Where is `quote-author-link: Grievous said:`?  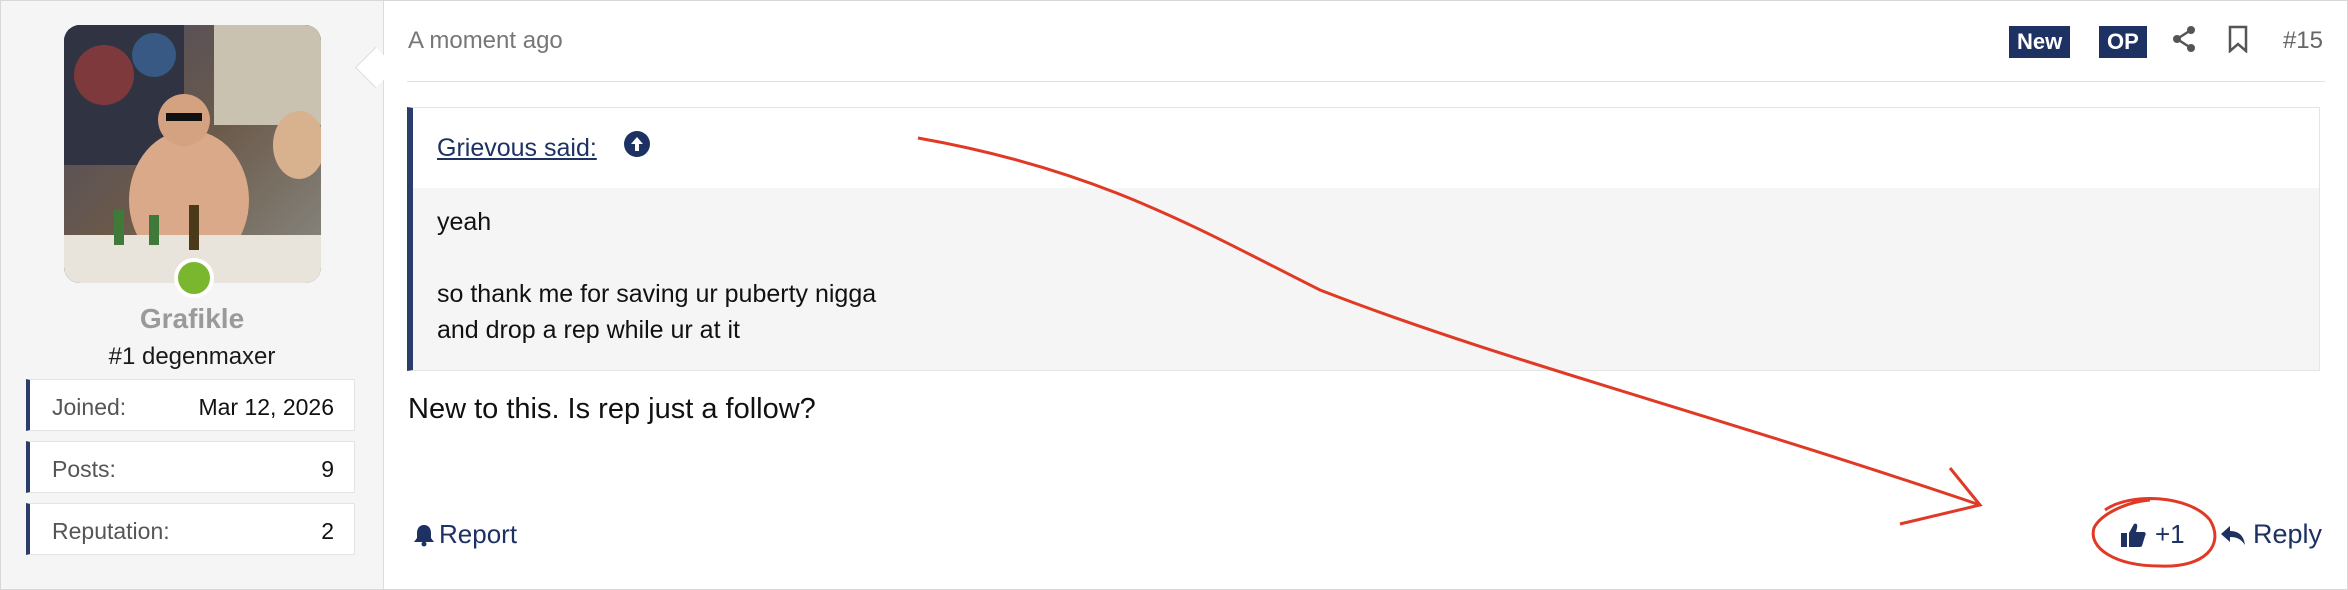
quote-author-link: Grievous said: is located at coordinates (517, 148).